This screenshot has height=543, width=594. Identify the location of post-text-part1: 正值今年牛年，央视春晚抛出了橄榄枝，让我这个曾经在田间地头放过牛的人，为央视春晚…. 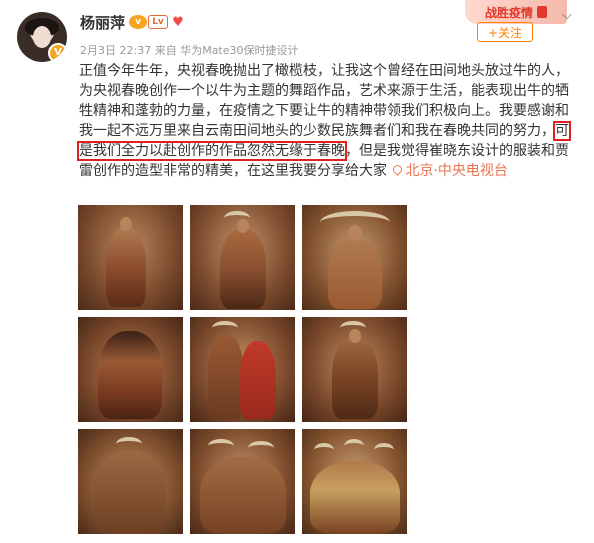
(324, 101).